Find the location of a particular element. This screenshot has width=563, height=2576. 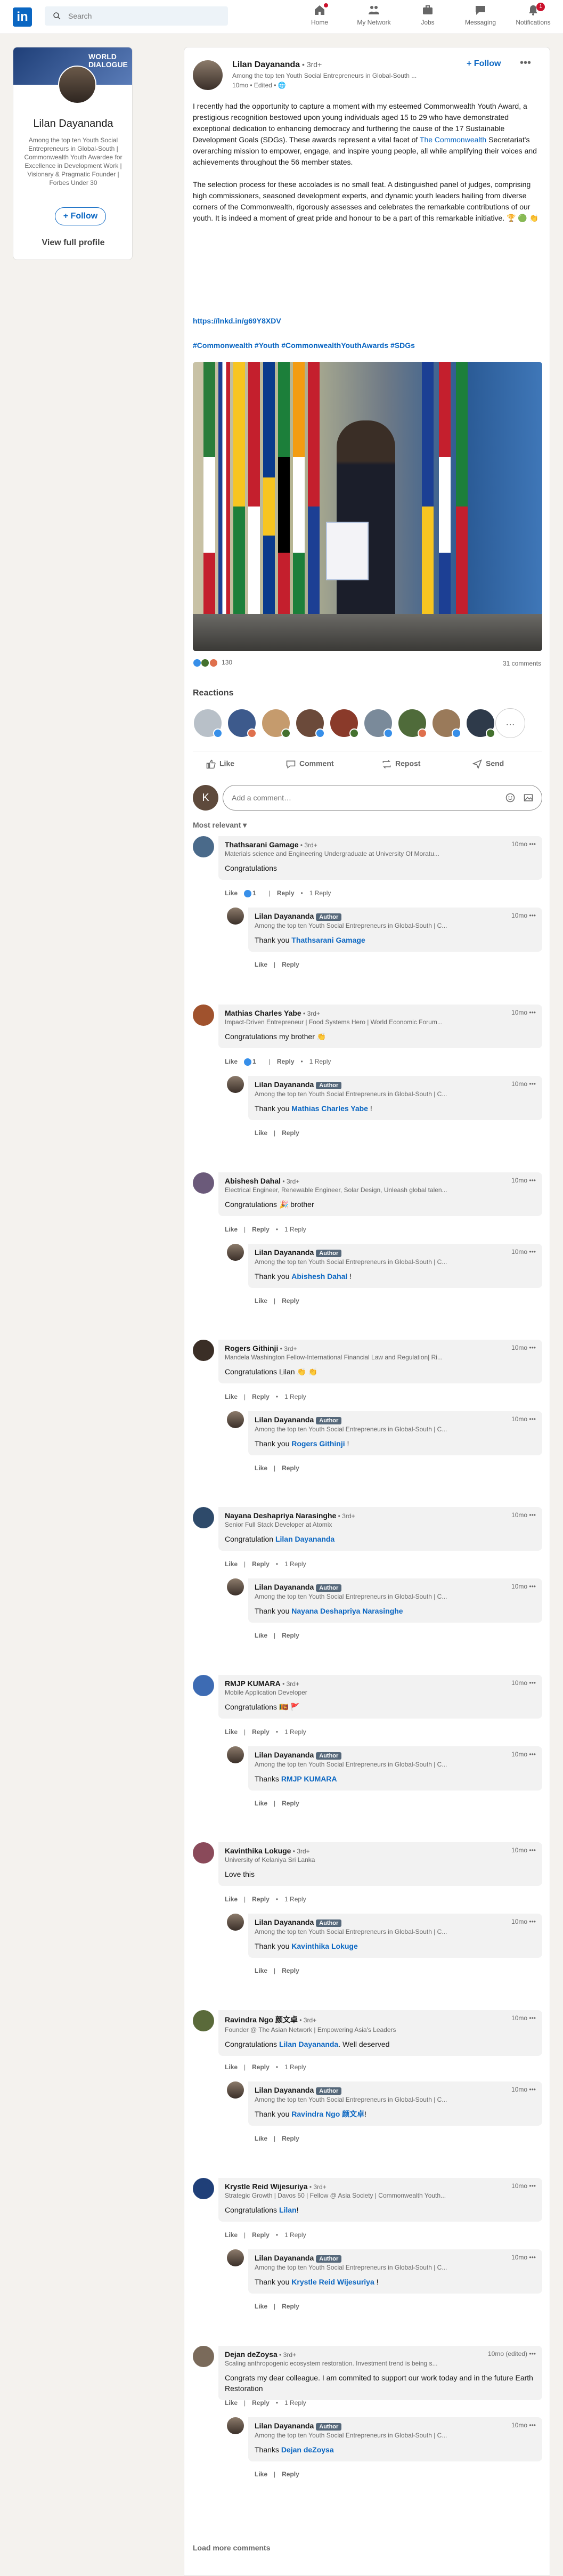

commenter-name: Nayana Deshapriya Narasinghe • 3rd+ is located at coordinates (380, 1515).